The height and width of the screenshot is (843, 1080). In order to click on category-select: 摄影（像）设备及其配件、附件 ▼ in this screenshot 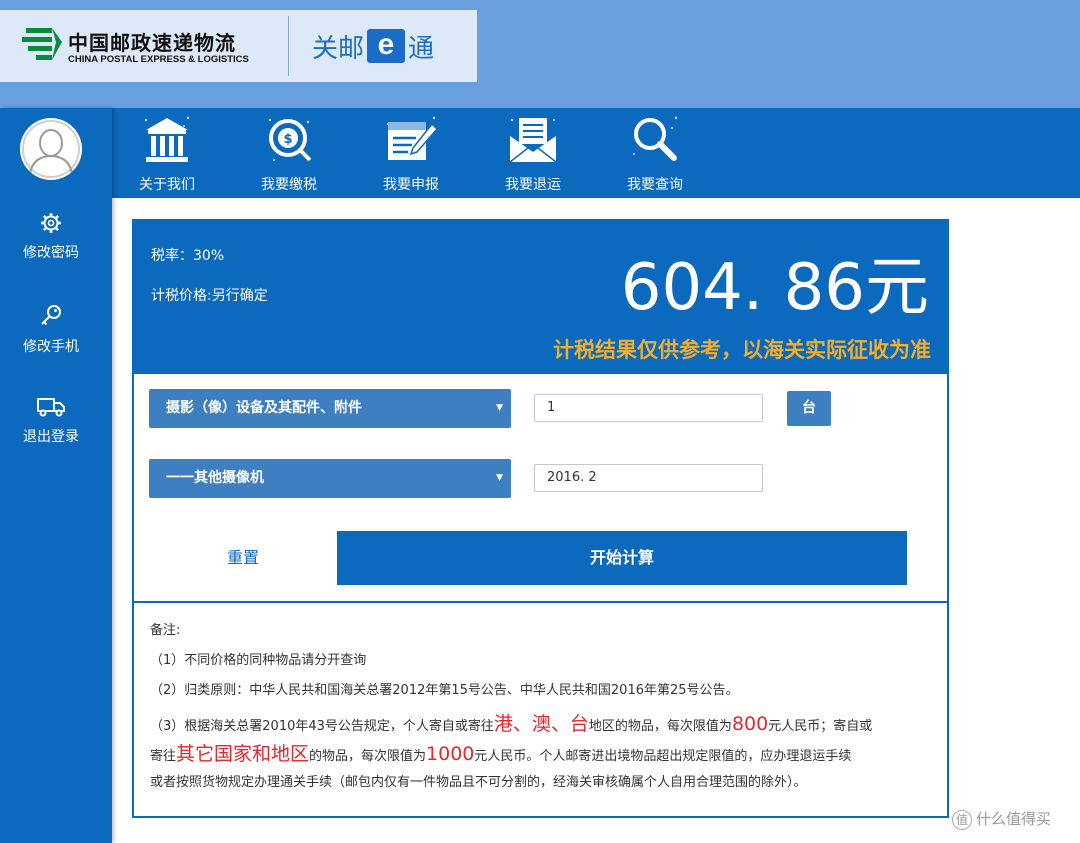, I will do `click(330, 408)`.